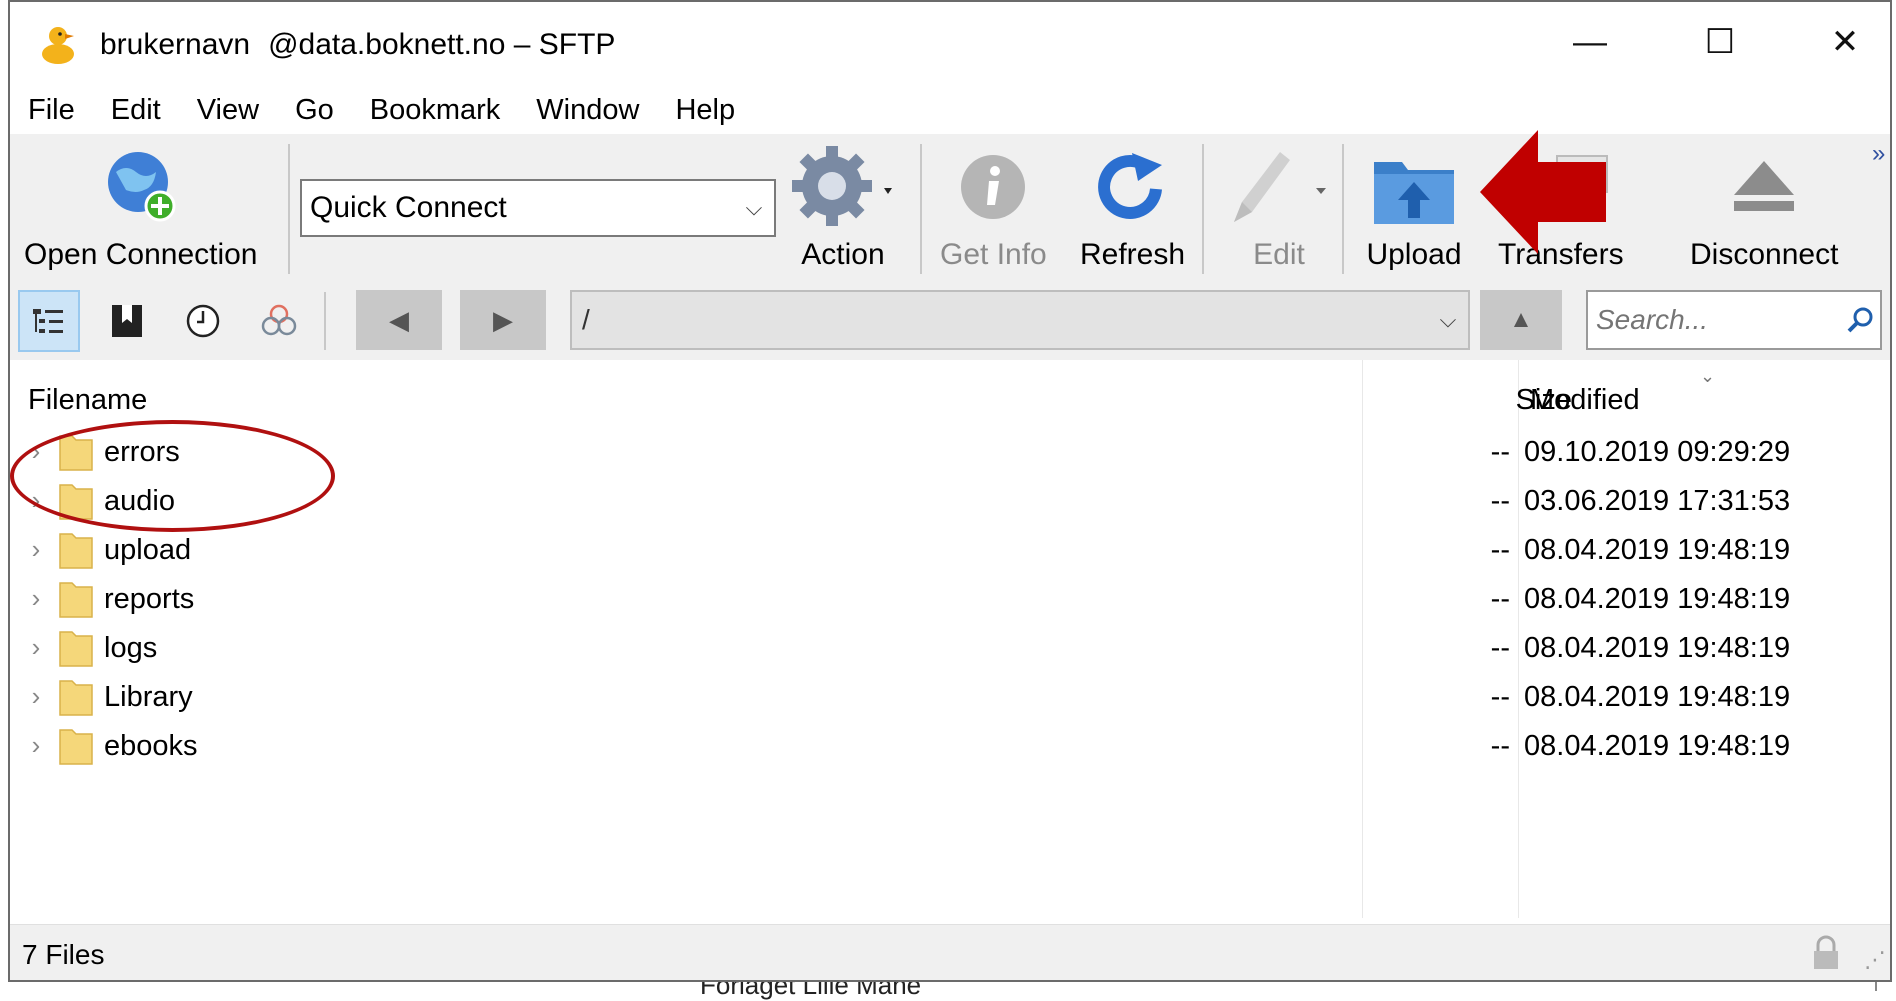 The height and width of the screenshot is (1001, 1896). I want to click on quick-connect-select: Quick Connect ⌵, so click(538, 208).